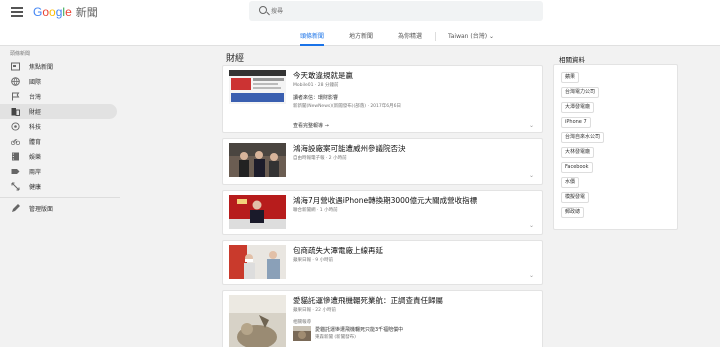 This screenshot has height=347, width=720. What do you see at coordinates (313, 260) in the screenshot?
I see `article-meta: 蘋果日報 · 9 小時前` at bounding box center [313, 260].